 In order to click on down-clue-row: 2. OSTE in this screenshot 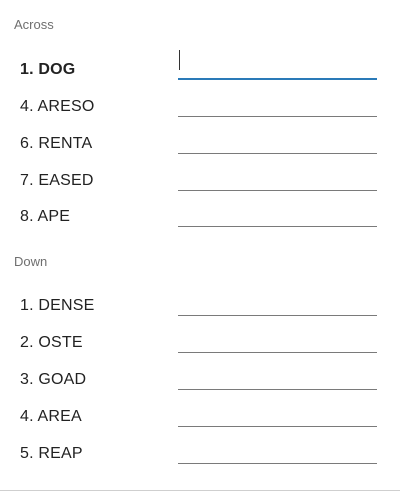, I will do `click(200, 342)`.